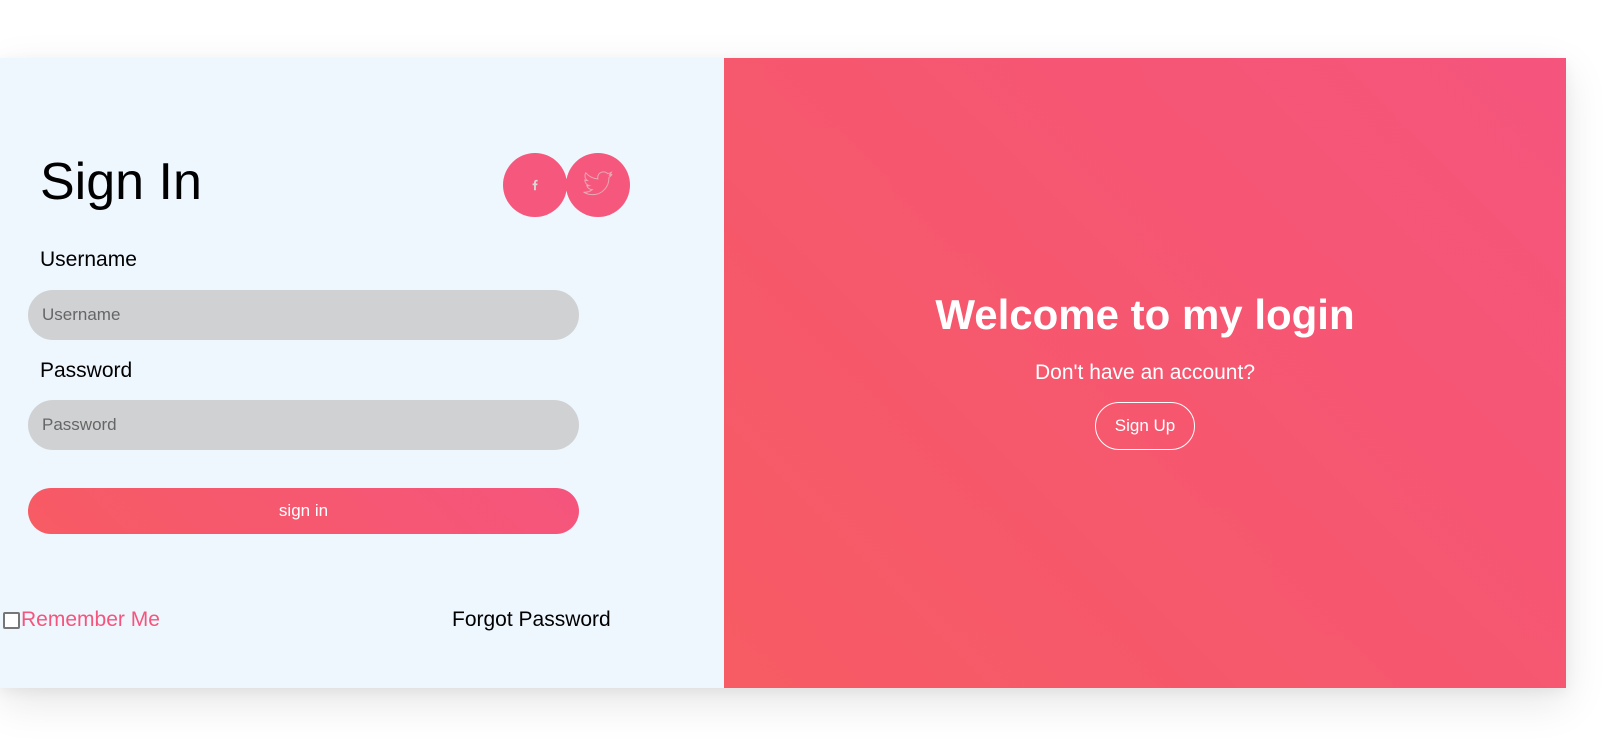  Describe the element at coordinates (121, 182) in the screenshot. I see `signin-title: Sign In` at that location.